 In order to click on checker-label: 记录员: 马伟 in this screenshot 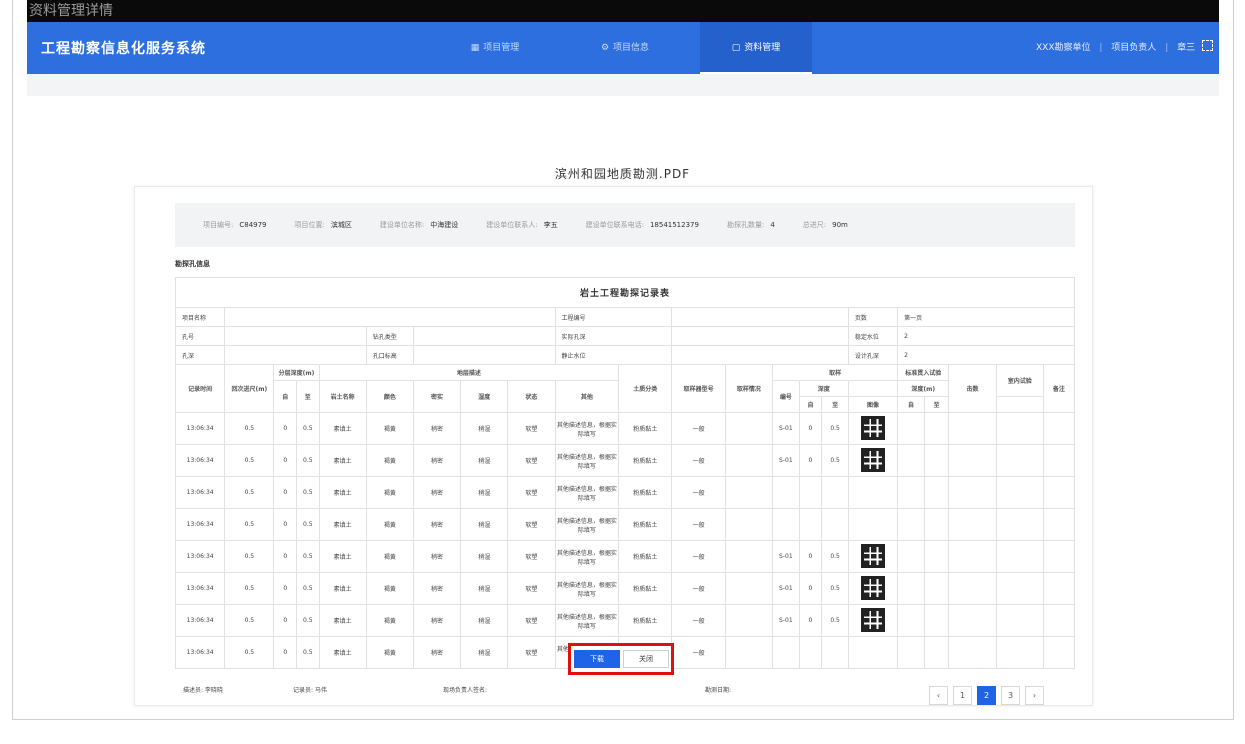, I will do `click(310, 690)`.